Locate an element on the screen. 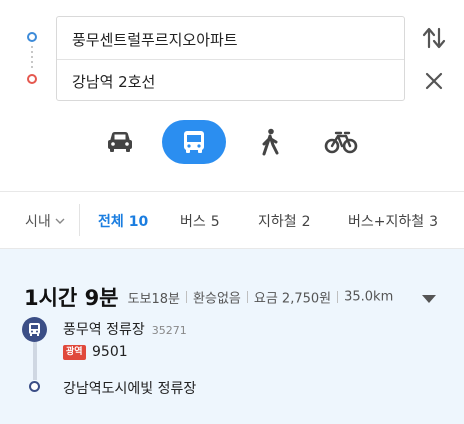 This screenshot has height=424, width=464. tab-divider is located at coordinates (79, 220).